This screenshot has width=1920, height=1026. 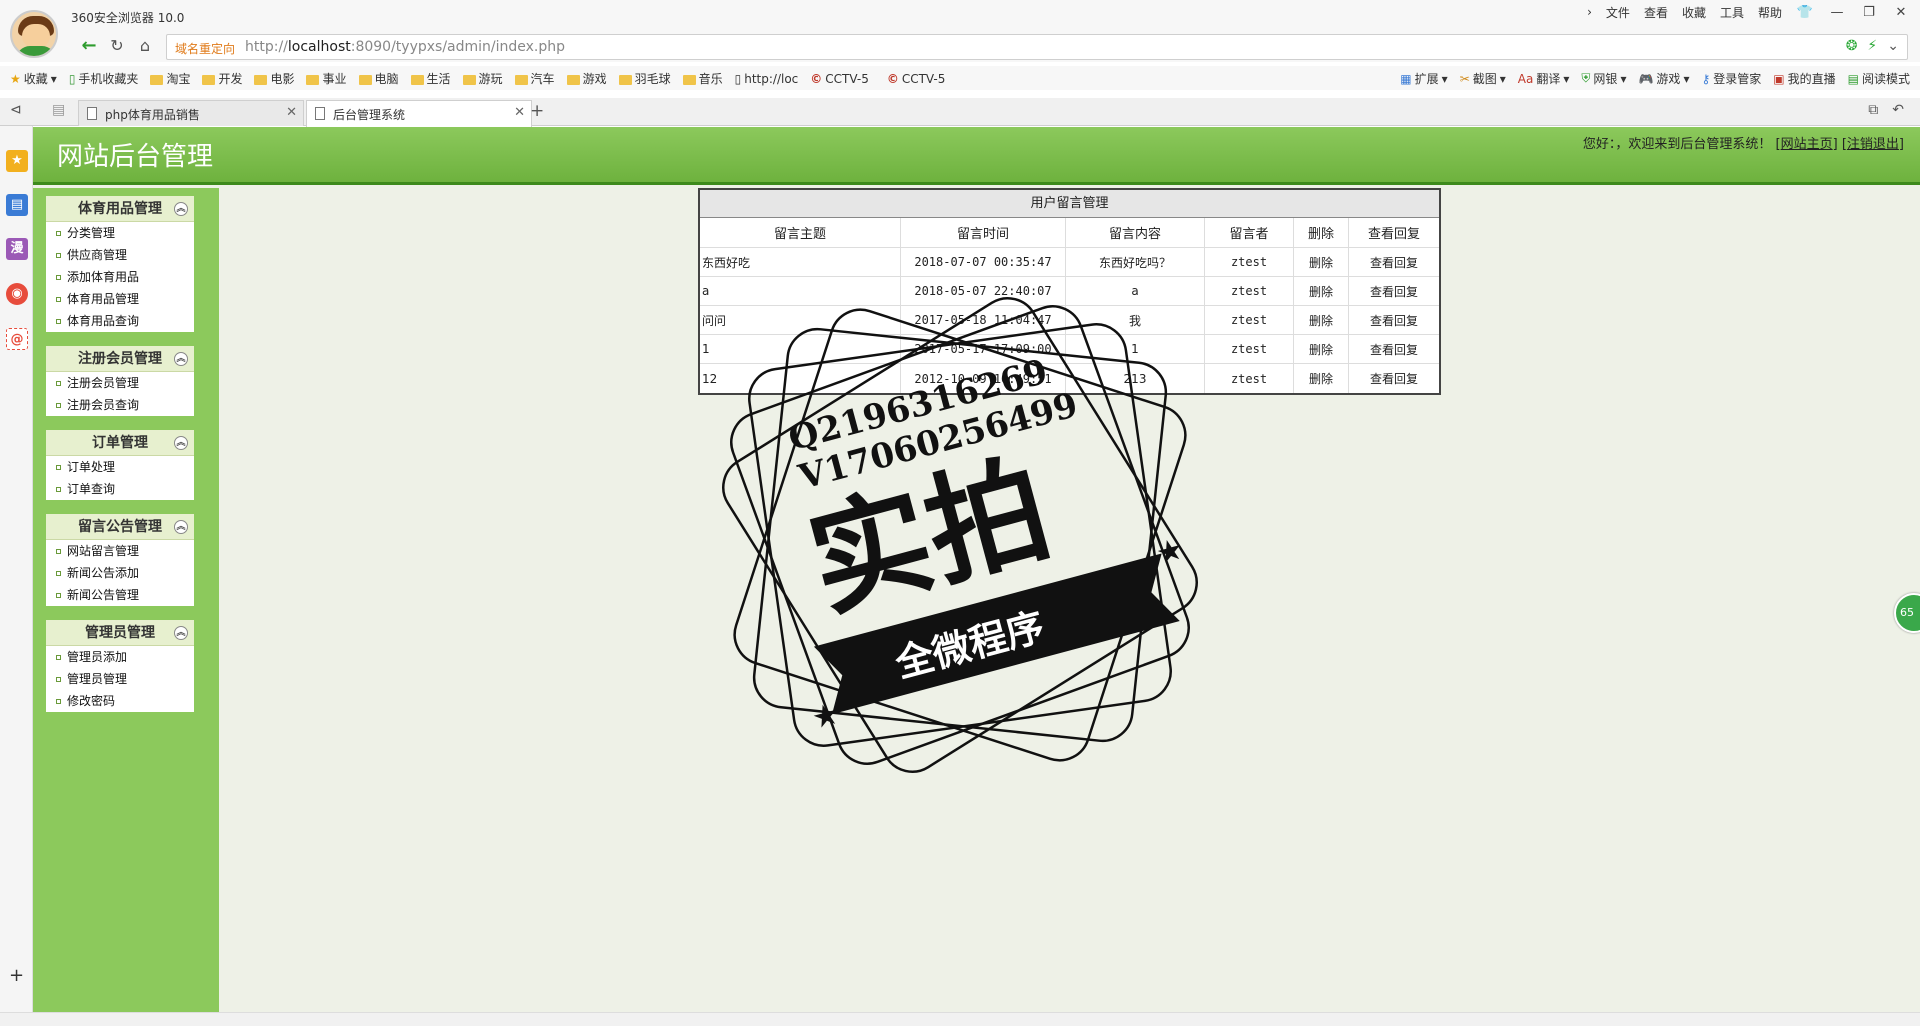 What do you see at coordinates (34, 34) in the screenshot?
I see `user-avatar` at bounding box center [34, 34].